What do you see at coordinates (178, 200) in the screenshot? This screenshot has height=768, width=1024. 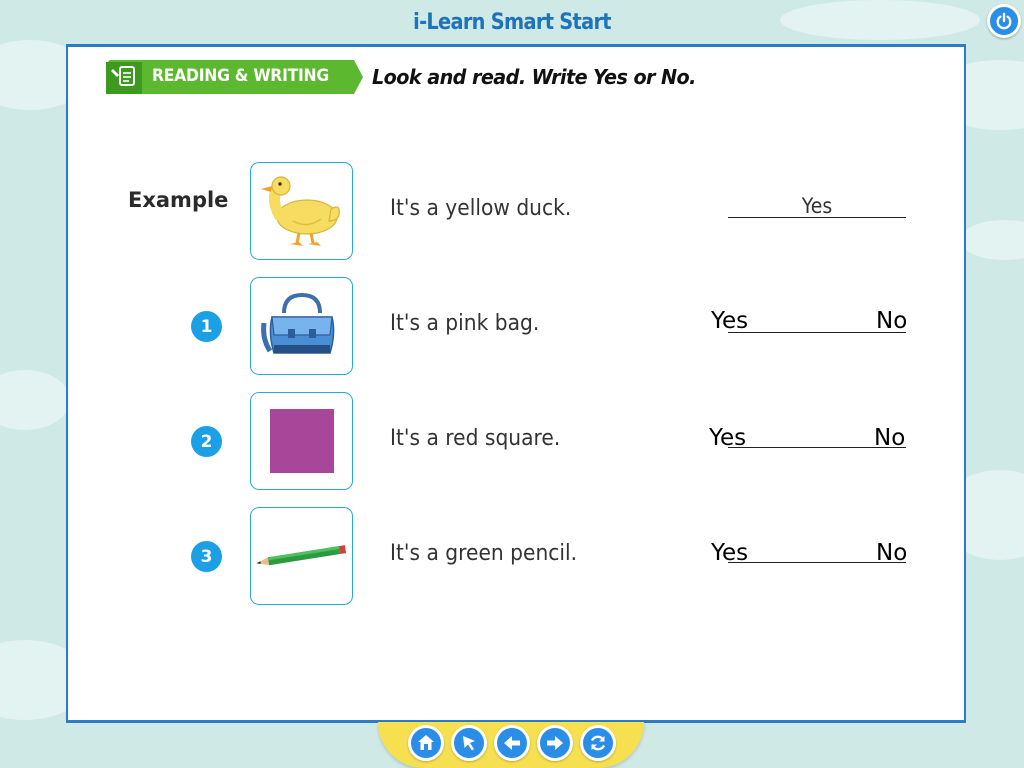 I see `example-label: Example` at bounding box center [178, 200].